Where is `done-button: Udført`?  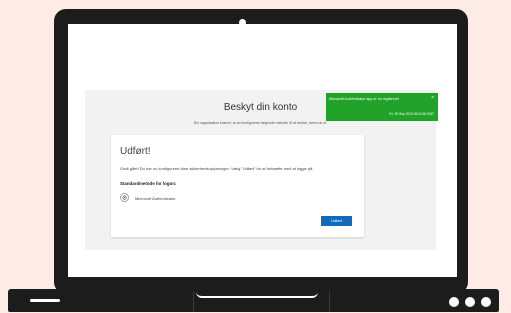
done-button: Udført is located at coordinates (336, 221).